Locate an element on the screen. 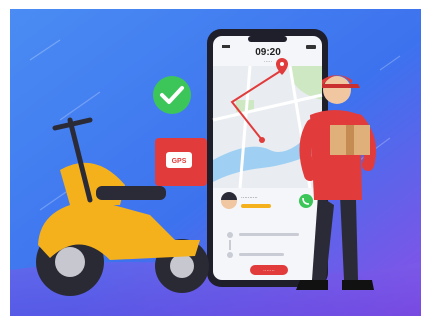 This screenshot has height=325, width=431. box-logo: GPS is located at coordinates (179, 161).